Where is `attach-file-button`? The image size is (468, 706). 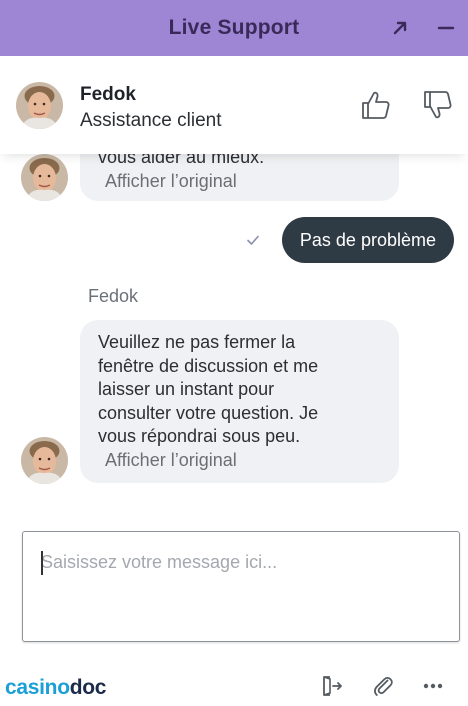 attach-file-button is located at coordinates (383, 686).